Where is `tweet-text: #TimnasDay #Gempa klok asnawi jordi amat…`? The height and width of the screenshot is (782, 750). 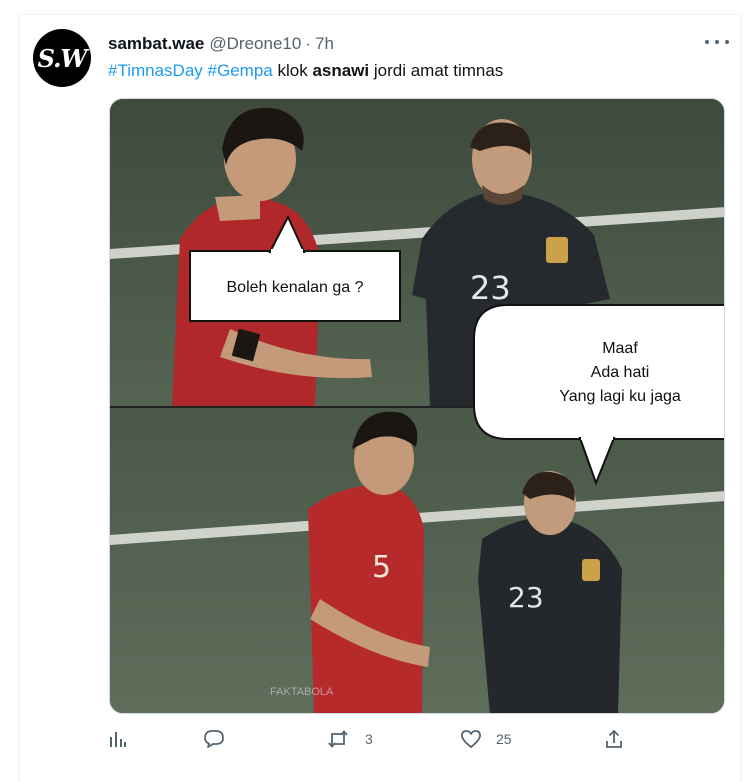
tweet-text: #TimnasDay #Gempa klok asnawi jordi amat… is located at coordinates (305, 71).